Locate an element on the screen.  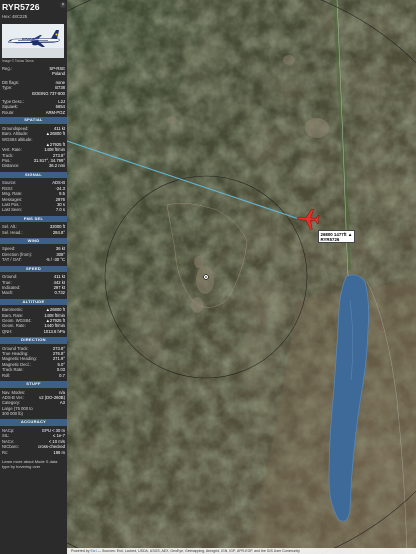
aircraft-data-label: 26800 1477ft ▲ RYR5726 is located at coordinates (336, 236).